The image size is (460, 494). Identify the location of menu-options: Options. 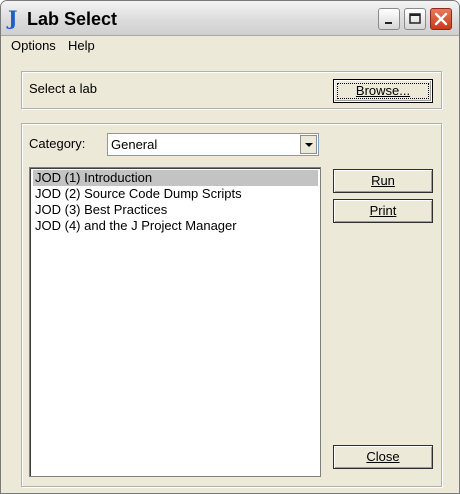
(33, 45).